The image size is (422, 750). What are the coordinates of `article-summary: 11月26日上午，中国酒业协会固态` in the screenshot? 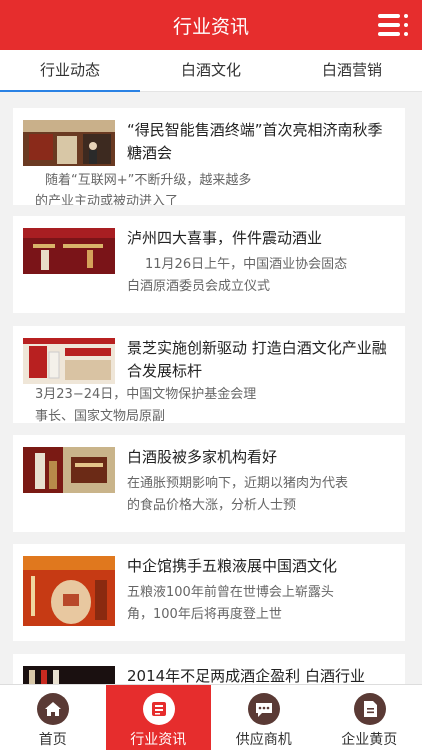 It's located at (246, 264).